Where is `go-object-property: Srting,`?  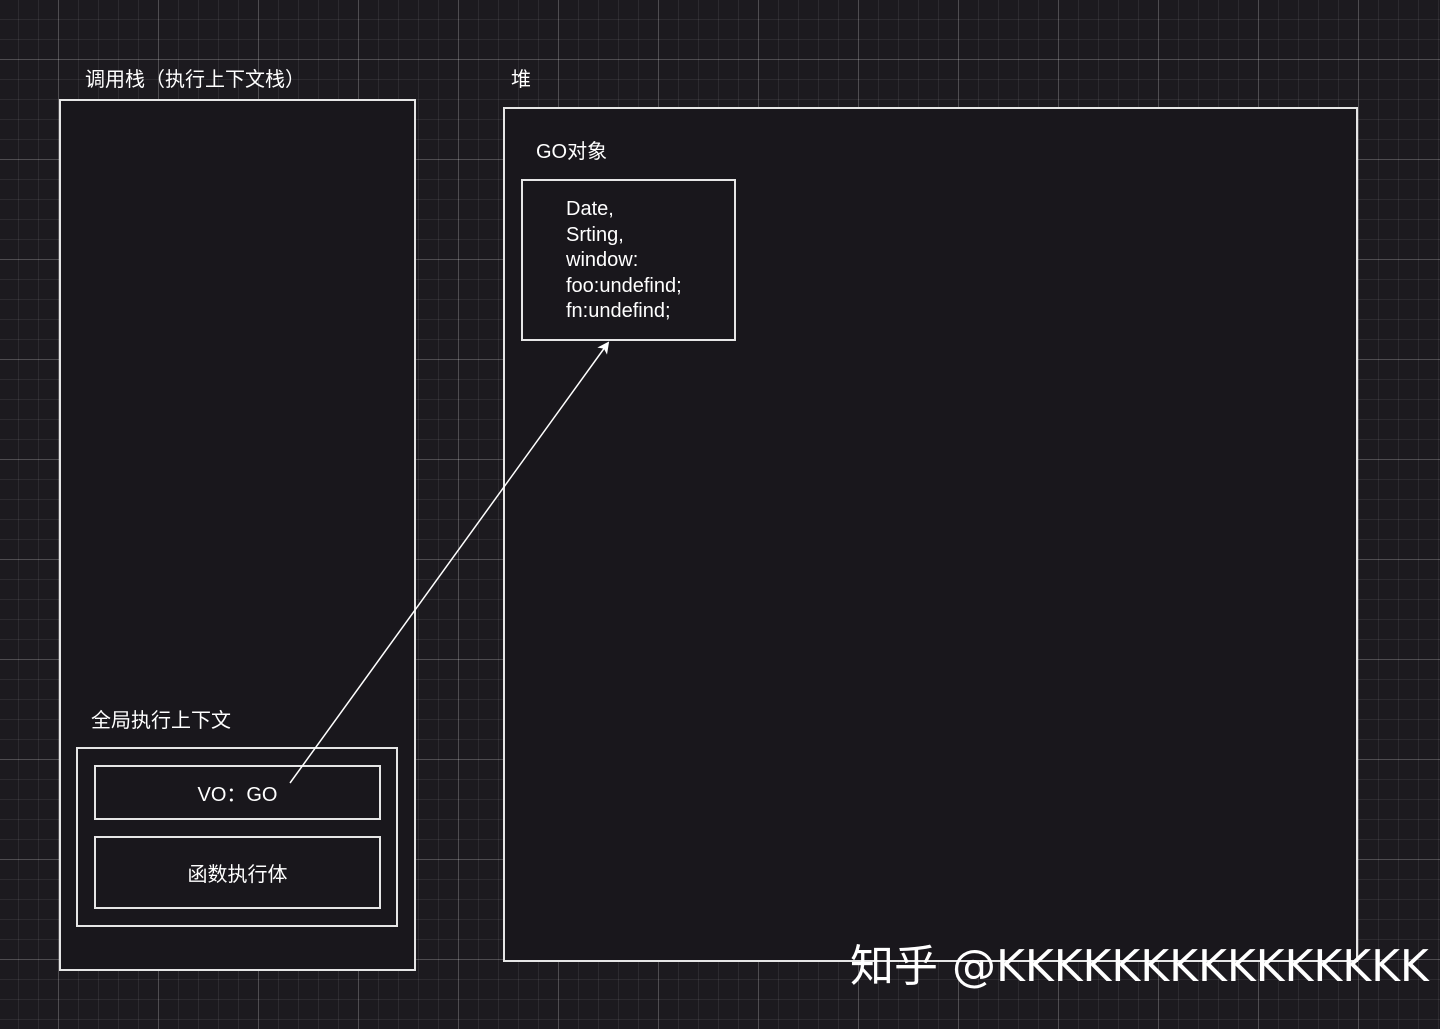
go-object-property: Srting, is located at coordinates (595, 234).